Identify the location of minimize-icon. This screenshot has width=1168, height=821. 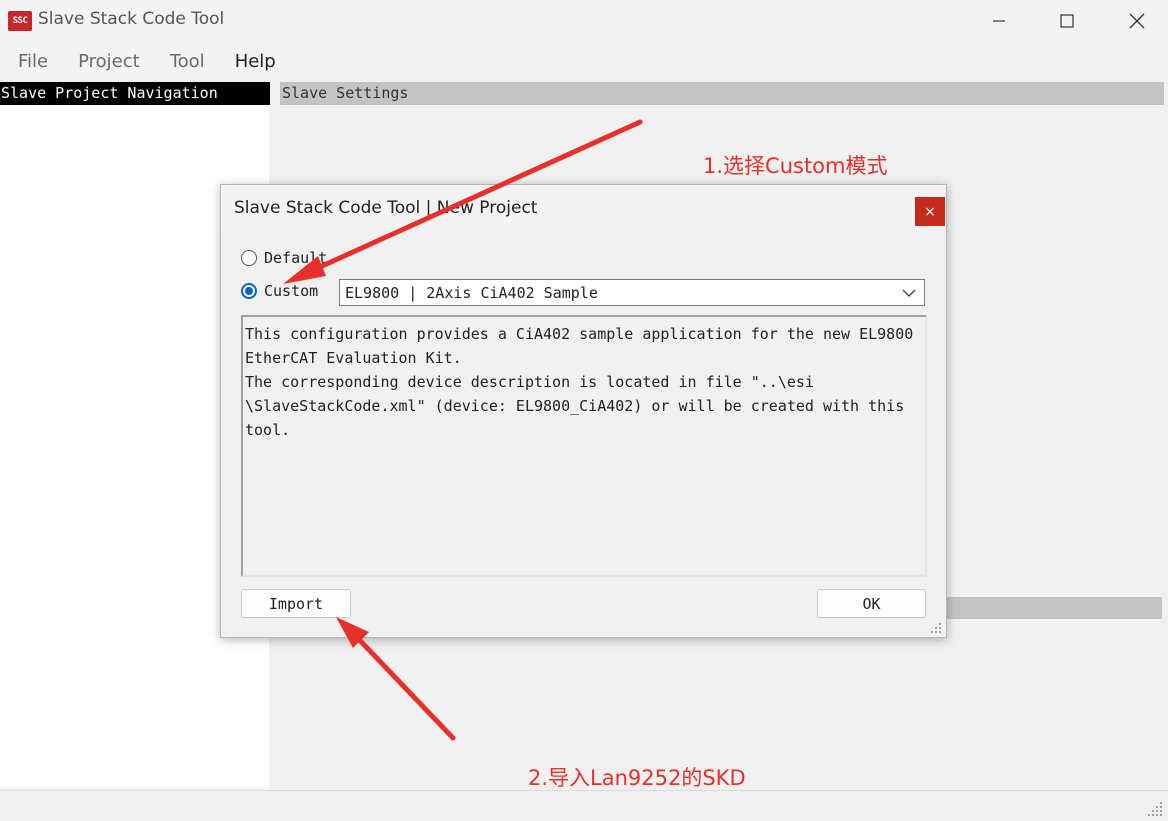
(999, 21).